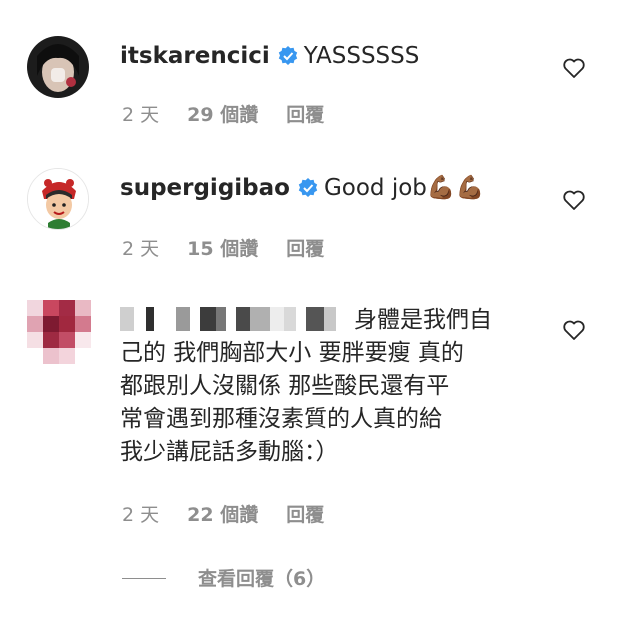 The height and width of the screenshot is (622, 630). I want to click on comment-meta: 2 天 22 個讚 回覆, so click(237, 513).